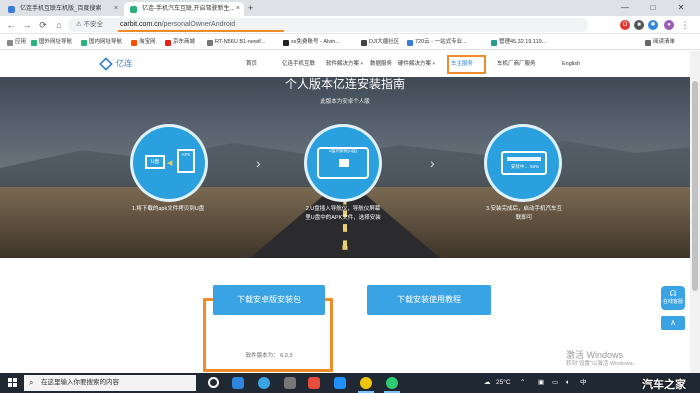 This screenshot has height=393, width=700. What do you see at coordinates (350, 383) in the screenshot?
I see `windows-taskbar: ⌕ 在这里输入你要搜索的内容 ☁ 25°C ⌃ ▣ ▭ 🔈︎ 中` at bounding box center [350, 383].